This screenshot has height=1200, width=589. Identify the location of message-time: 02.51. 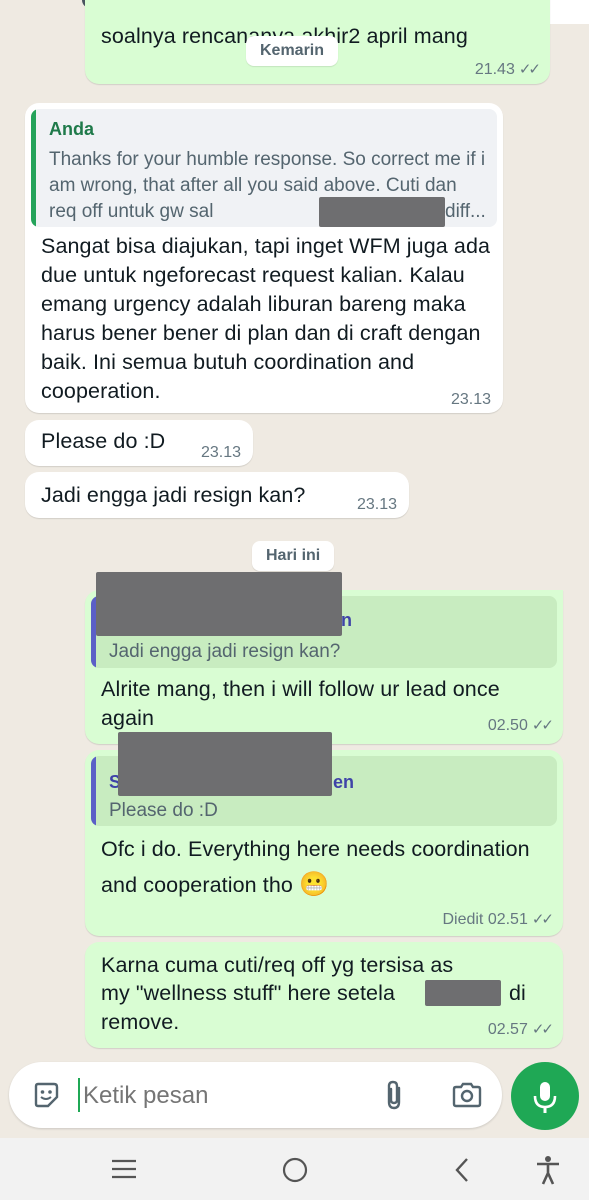
(507, 919).